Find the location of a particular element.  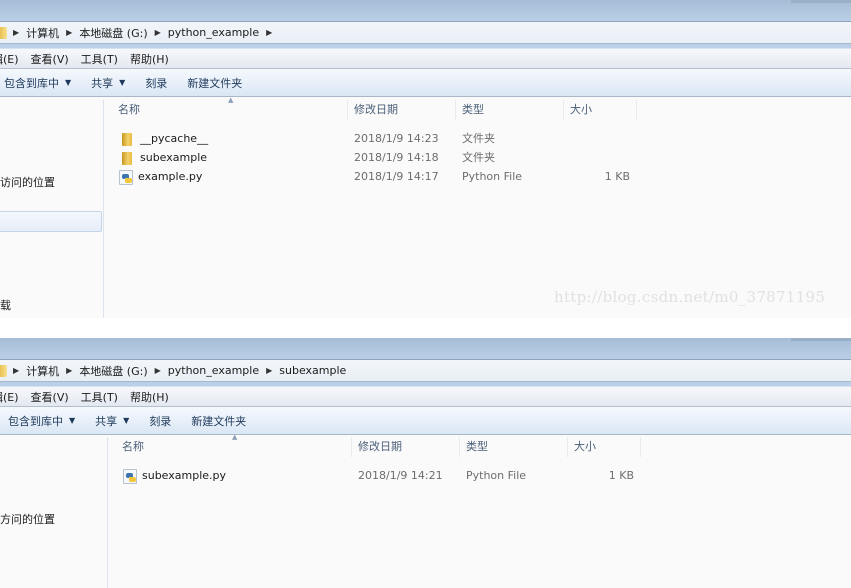

file-name: example.py is located at coordinates (170, 176).